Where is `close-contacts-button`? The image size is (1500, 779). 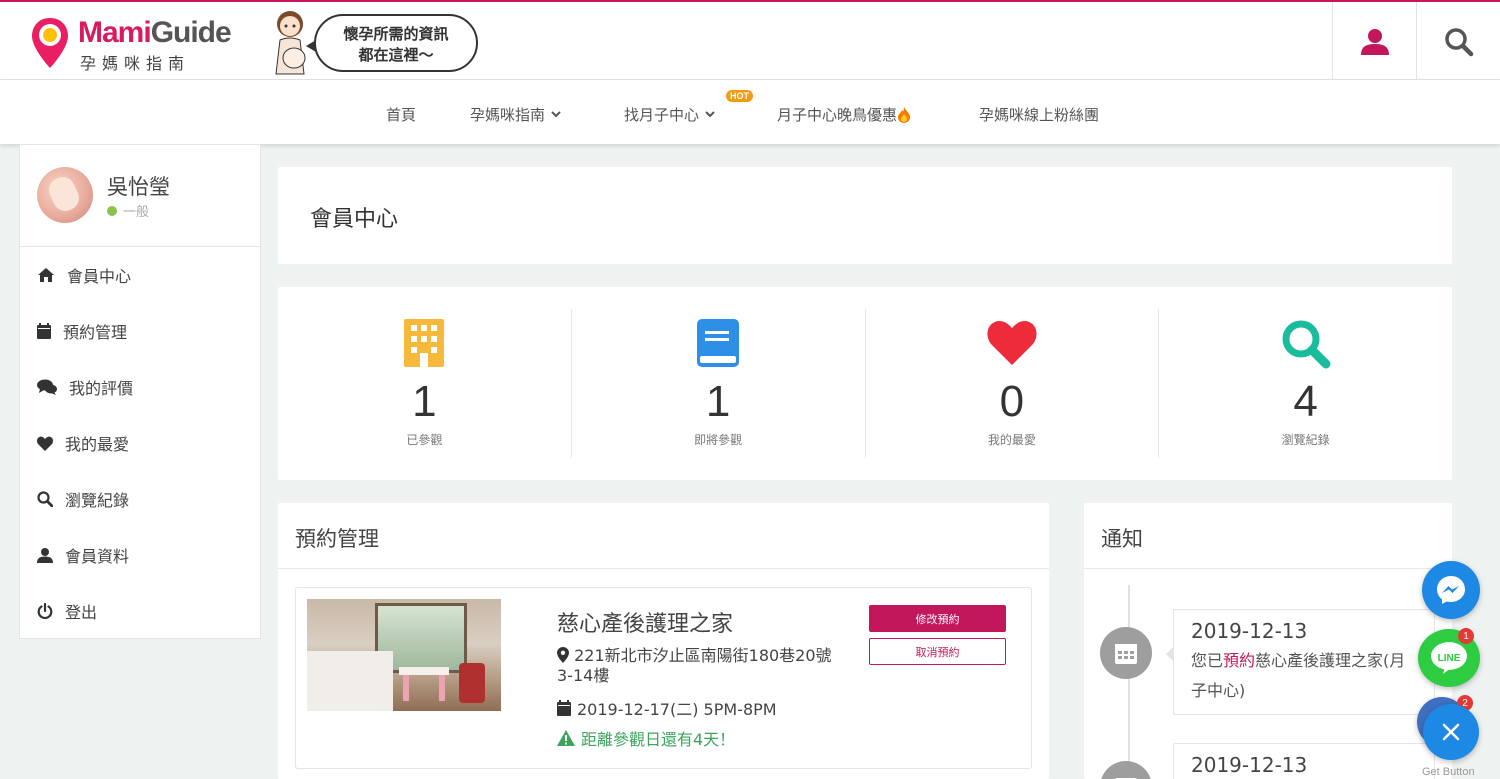
close-contacts-button is located at coordinates (1451, 732).